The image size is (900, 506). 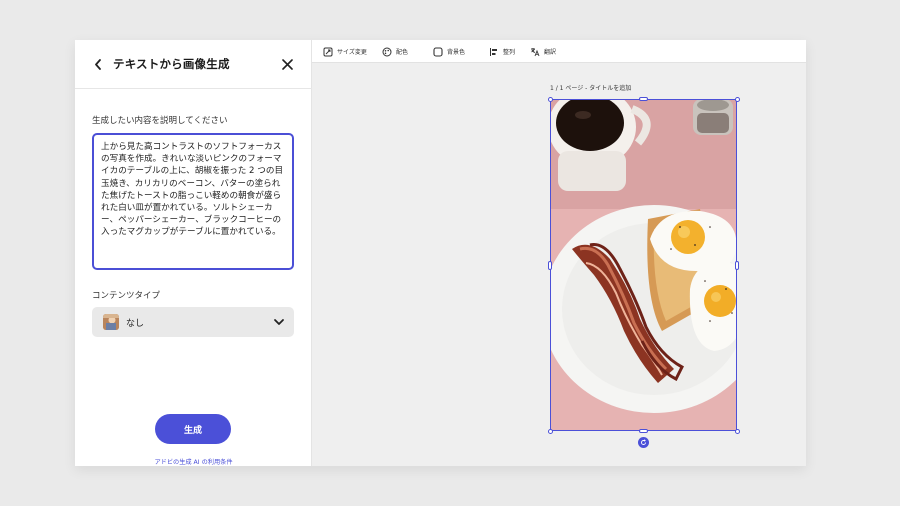 I want to click on breakfast-image, so click(x=643, y=265).